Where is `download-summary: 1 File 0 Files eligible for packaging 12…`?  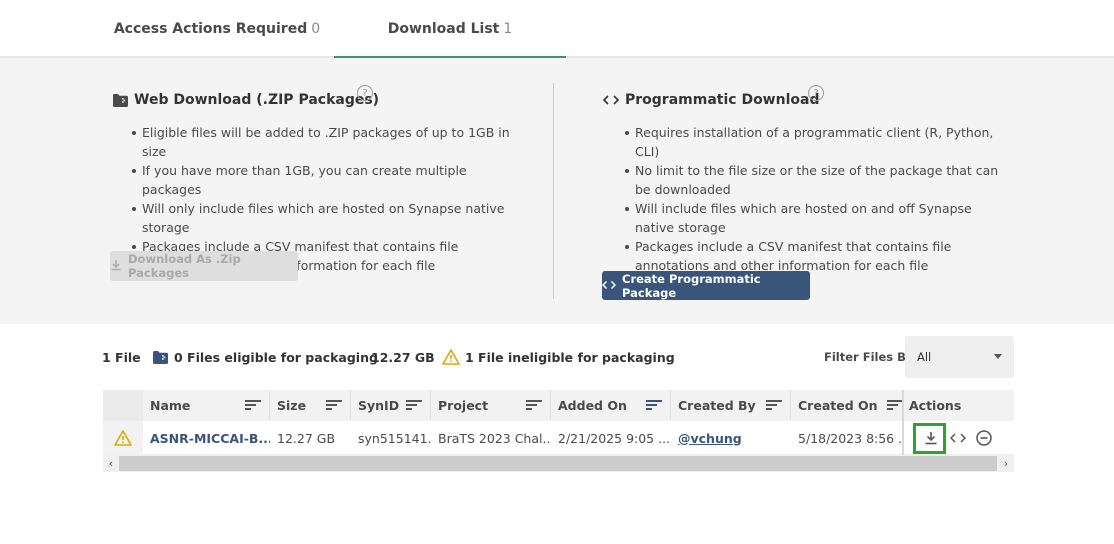 download-summary: 1 File 0 Files eligible for packaging 12… is located at coordinates (557, 357).